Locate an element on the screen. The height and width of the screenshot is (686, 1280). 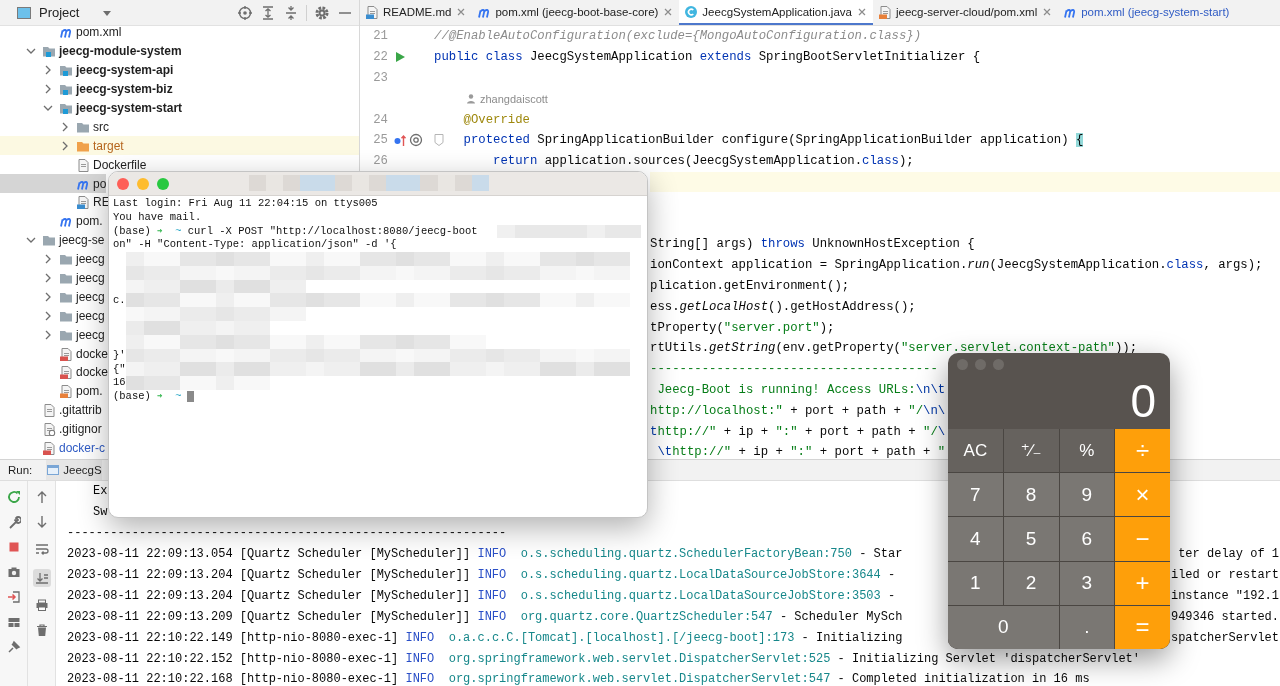
collapse-all-icon is located at coordinates (291, 12).